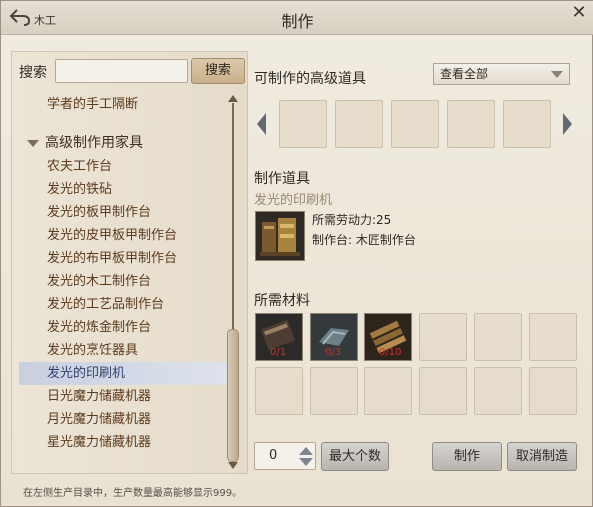 Image resolution: width=593 pixels, height=507 pixels. Describe the element at coordinates (233, 395) in the screenshot. I see `scroll-thumb` at that location.